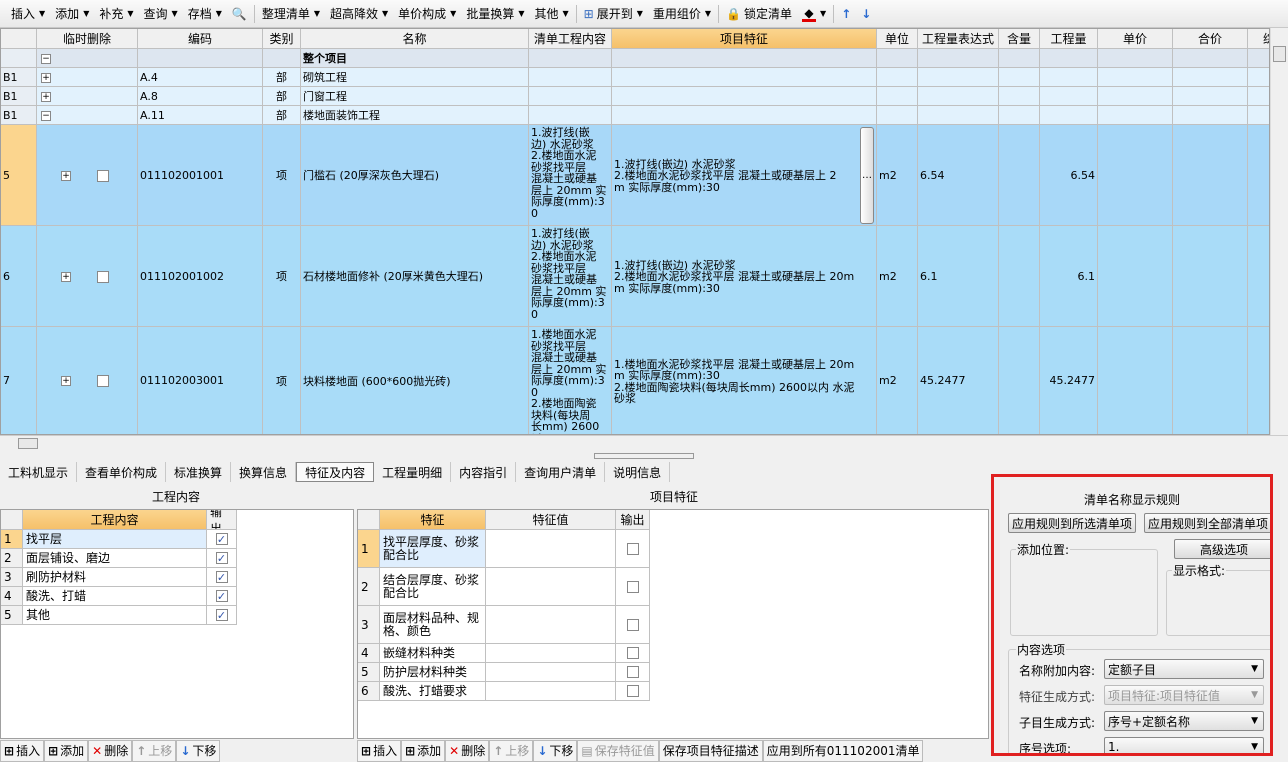 Image resolution: width=1288 pixels, height=762 pixels. What do you see at coordinates (1069, 39) in the screenshot?
I see `column-header: 工程量` at bounding box center [1069, 39].